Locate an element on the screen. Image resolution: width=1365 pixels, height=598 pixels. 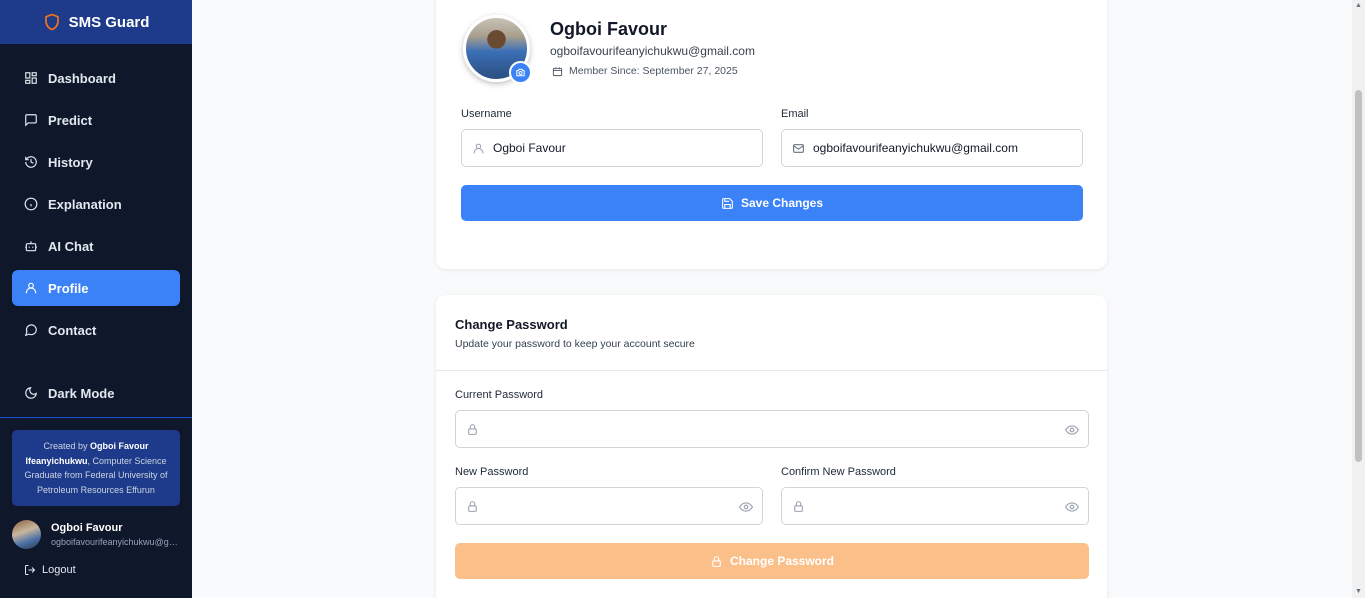
profile-email: ogboifavourifeanyichukwu@gmail.com is located at coordinates (652, 51).